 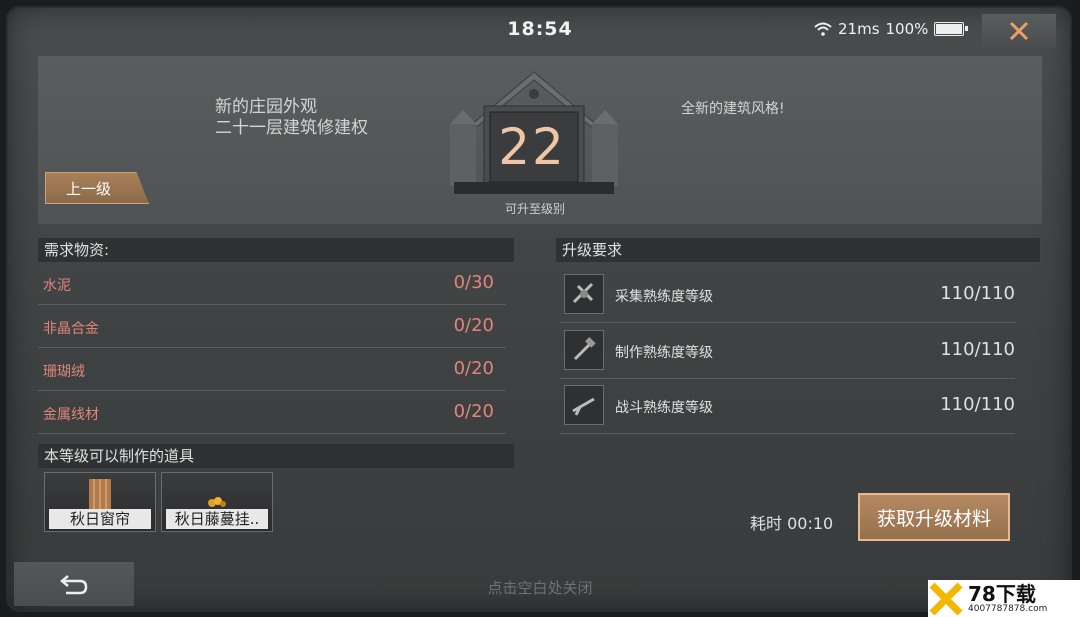 I want to click on vine-icon, so click(x=217, y=502).